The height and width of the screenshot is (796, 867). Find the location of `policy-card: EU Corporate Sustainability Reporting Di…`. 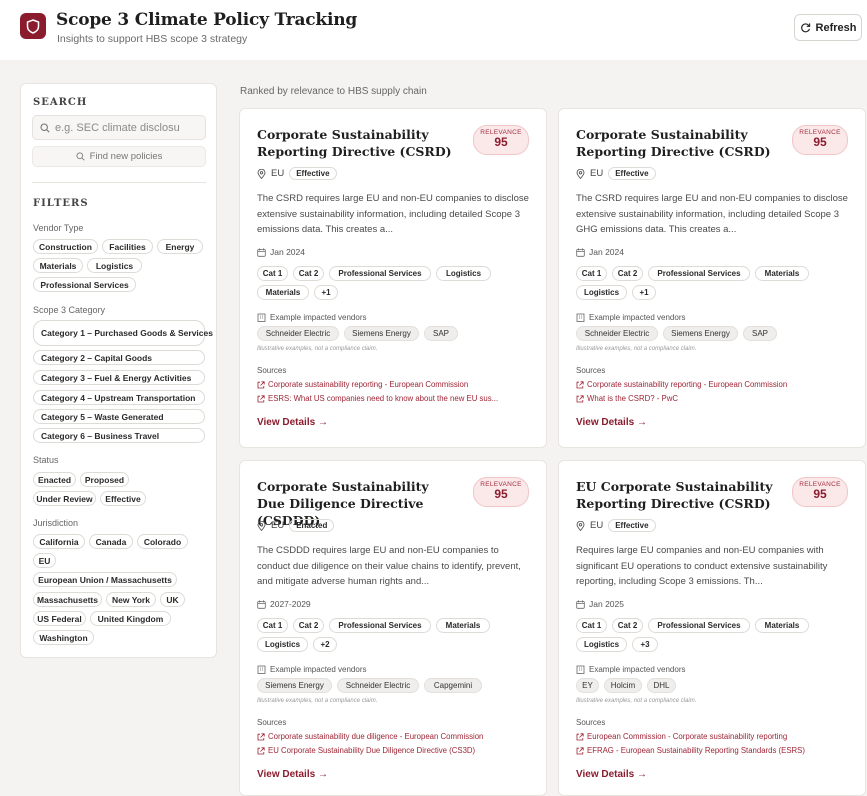

policy-card: EU Corporate Sustainability Reporting Di… is located at coordinates (712, 628).